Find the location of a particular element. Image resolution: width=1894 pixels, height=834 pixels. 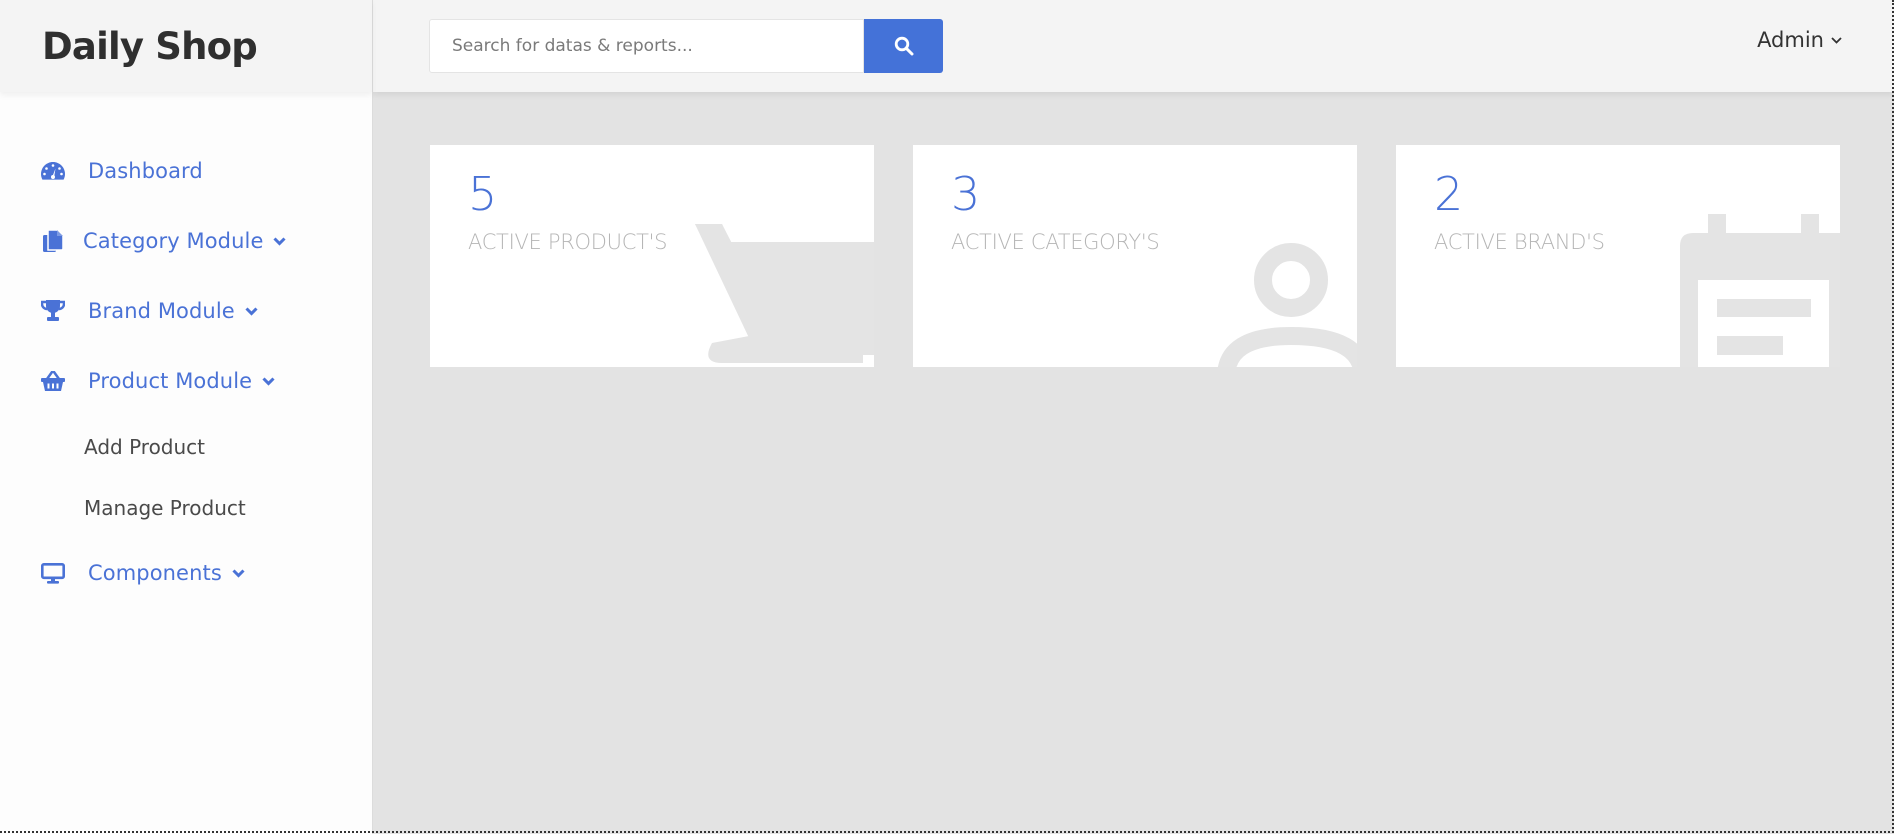

sidebar-item-category-module: Category Module is located at coordinates (186, 241).